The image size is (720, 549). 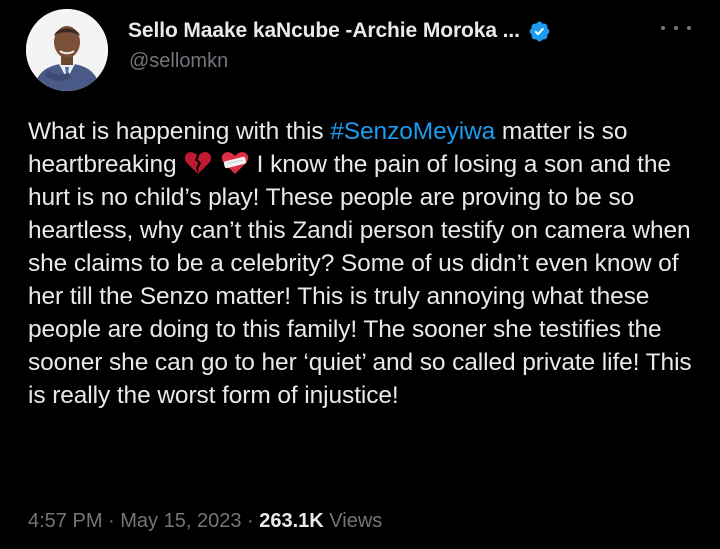 I want to click on tweet-date: May 15, 2023, so click(x=180, y=521).